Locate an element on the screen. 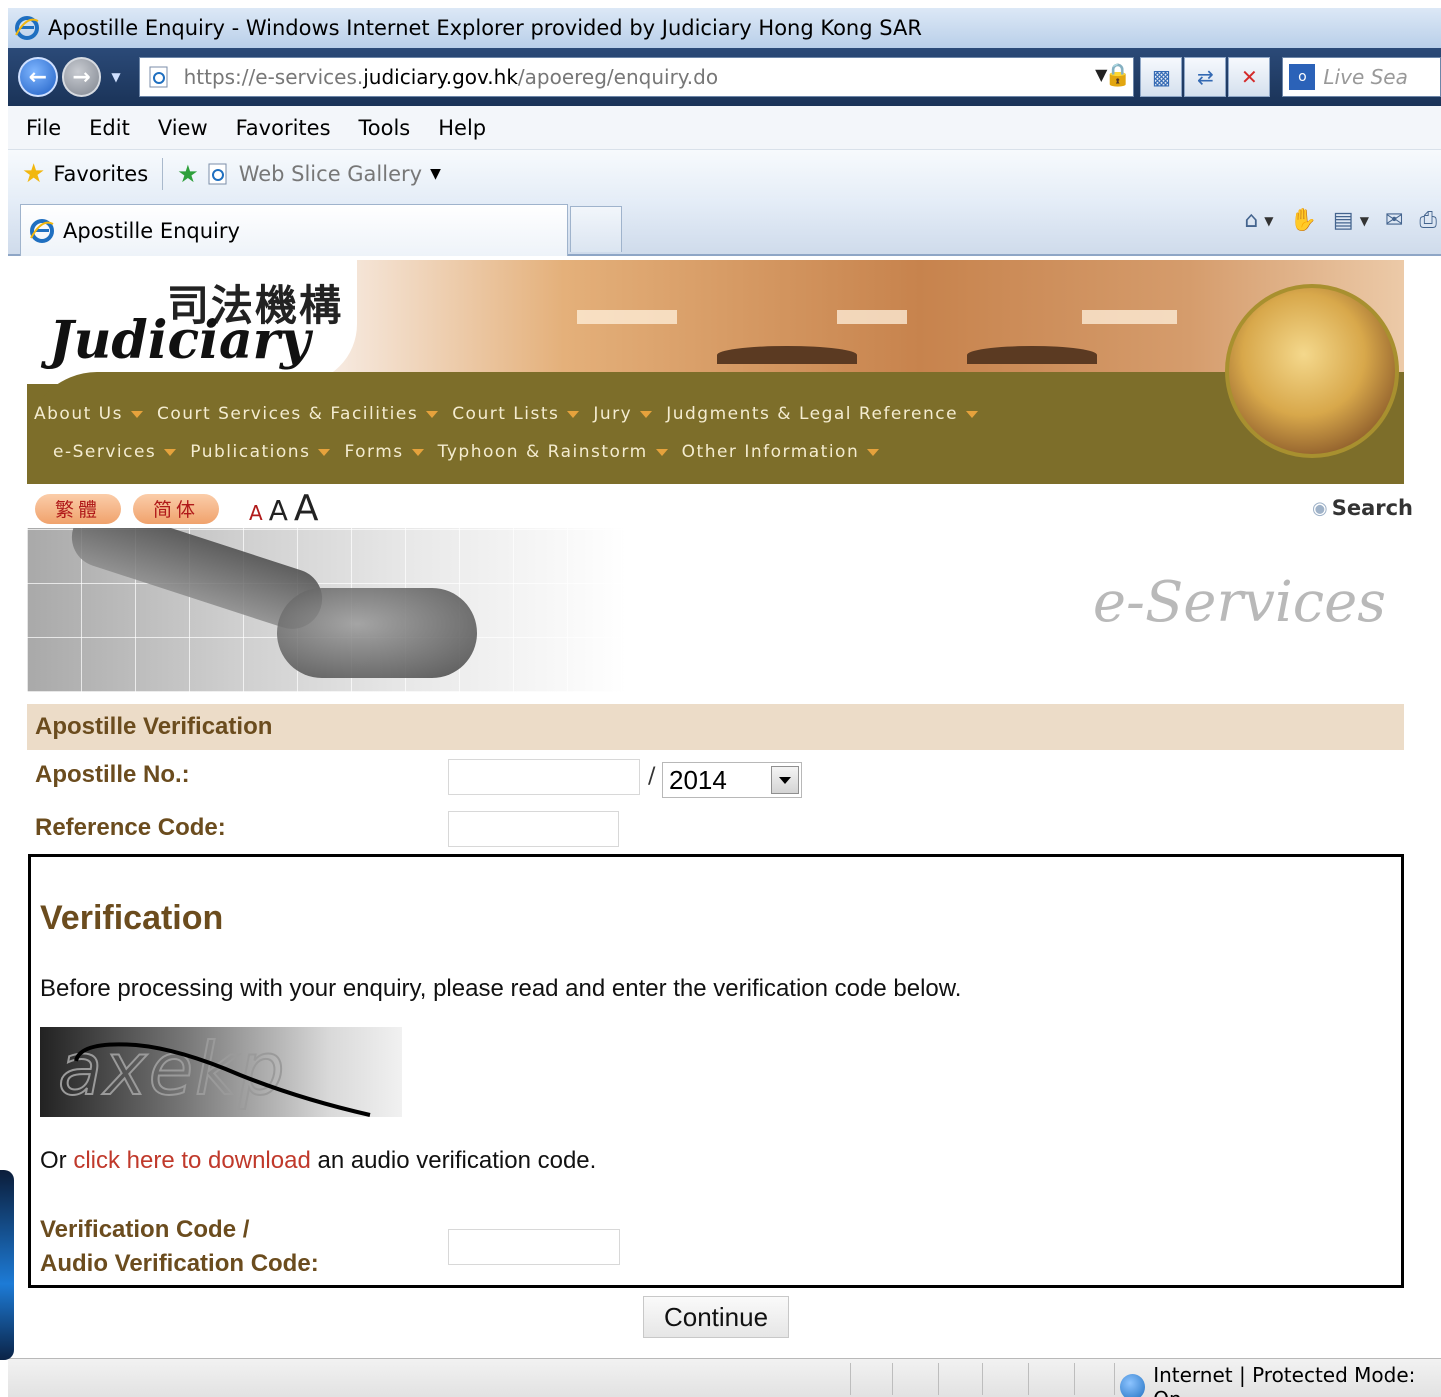  captcha-strike-line is located at coordinates (222, 1079).